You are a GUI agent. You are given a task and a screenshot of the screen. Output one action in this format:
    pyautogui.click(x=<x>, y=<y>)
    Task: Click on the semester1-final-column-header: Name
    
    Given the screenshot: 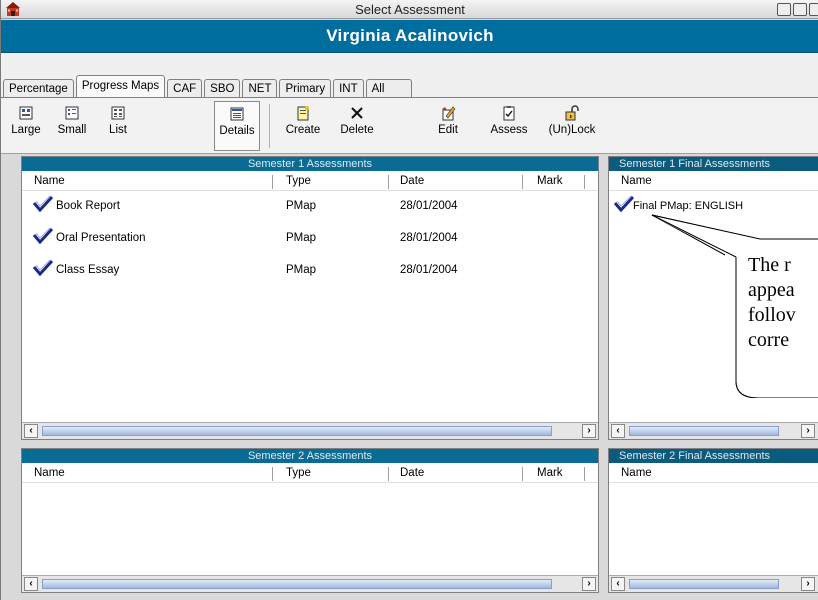 What is the action you would take?
    pyautogui.click(x=713, y=181)
    